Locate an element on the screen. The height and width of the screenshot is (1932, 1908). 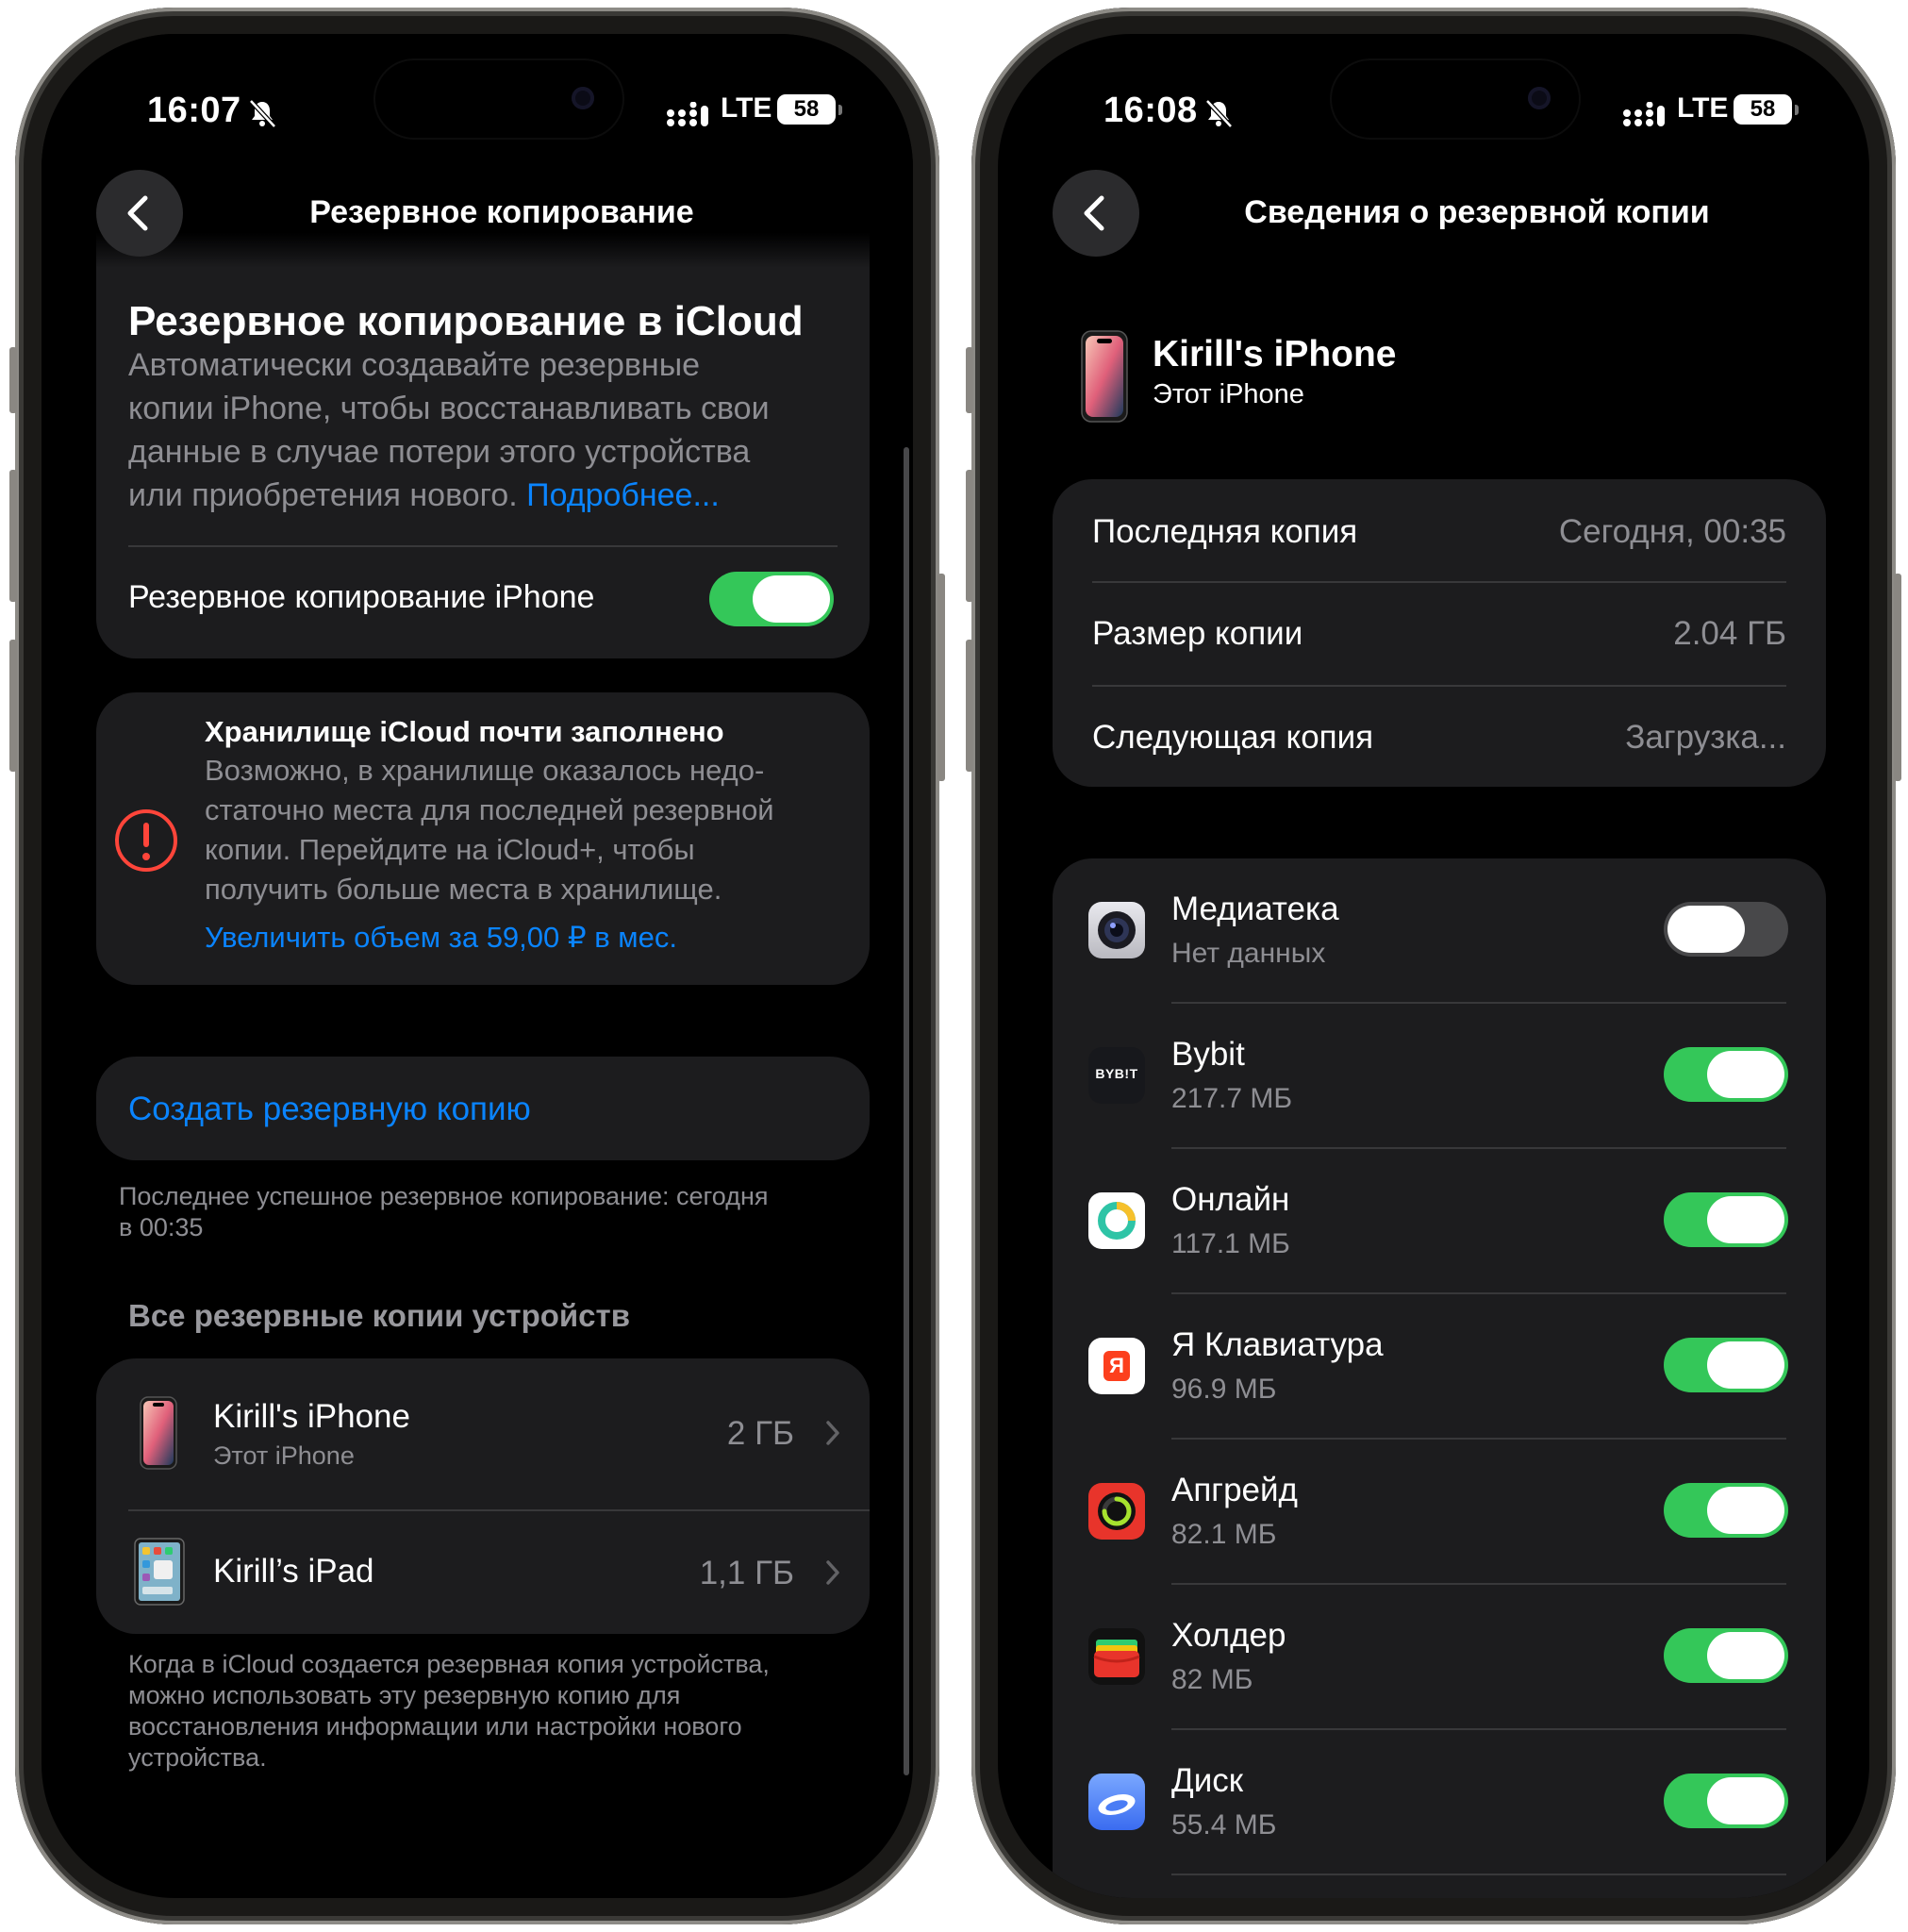
exclamation-circle-icon is located at coordinates (146, 840).